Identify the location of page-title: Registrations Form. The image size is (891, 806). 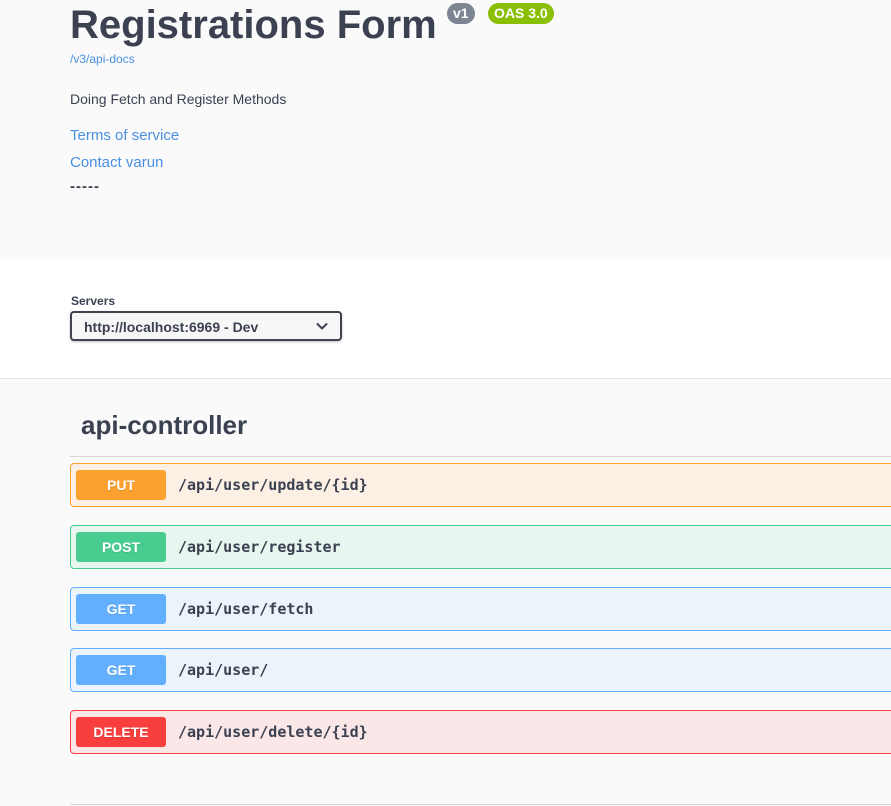
(253, 25).